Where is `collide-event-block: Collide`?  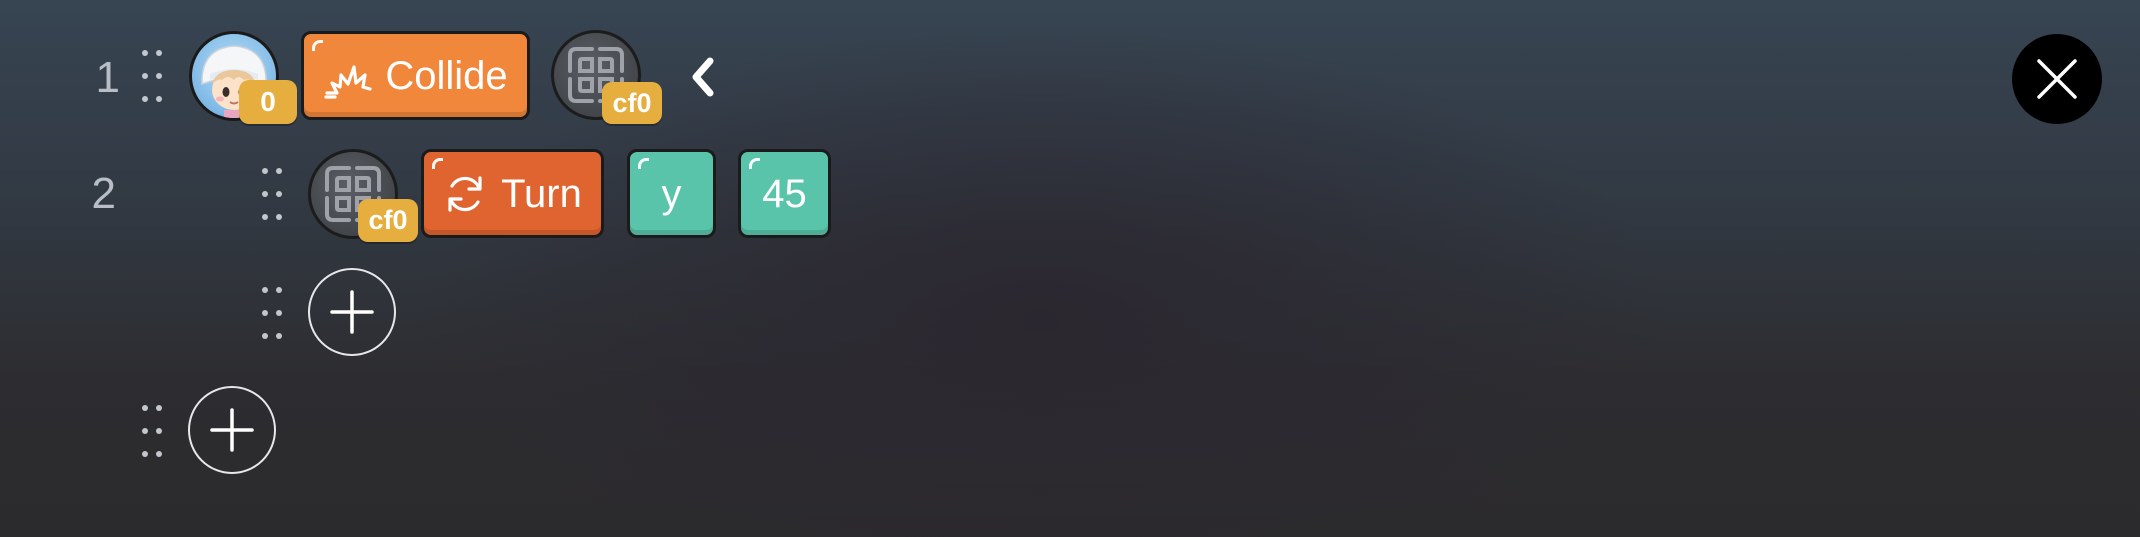
collide-event-block: Collide is located at coordinates (415, 75).